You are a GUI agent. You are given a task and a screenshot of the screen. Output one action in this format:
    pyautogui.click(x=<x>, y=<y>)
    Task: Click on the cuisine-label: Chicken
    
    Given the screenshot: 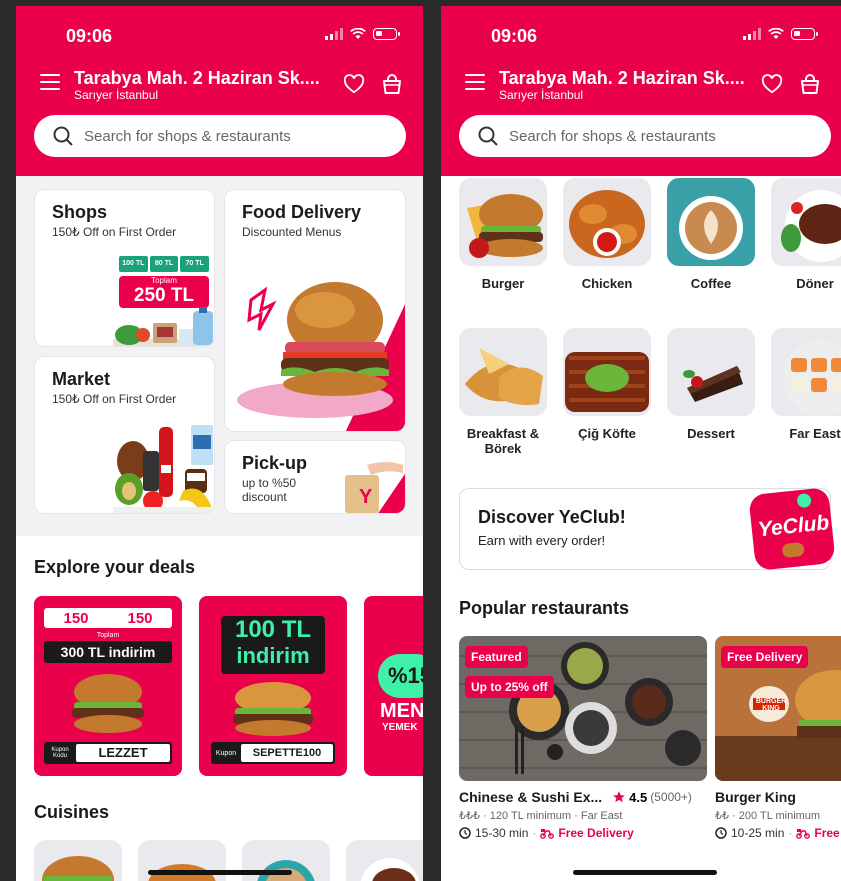 What is the action you would take?
    pyautogui.click(x=607, y=283)
    